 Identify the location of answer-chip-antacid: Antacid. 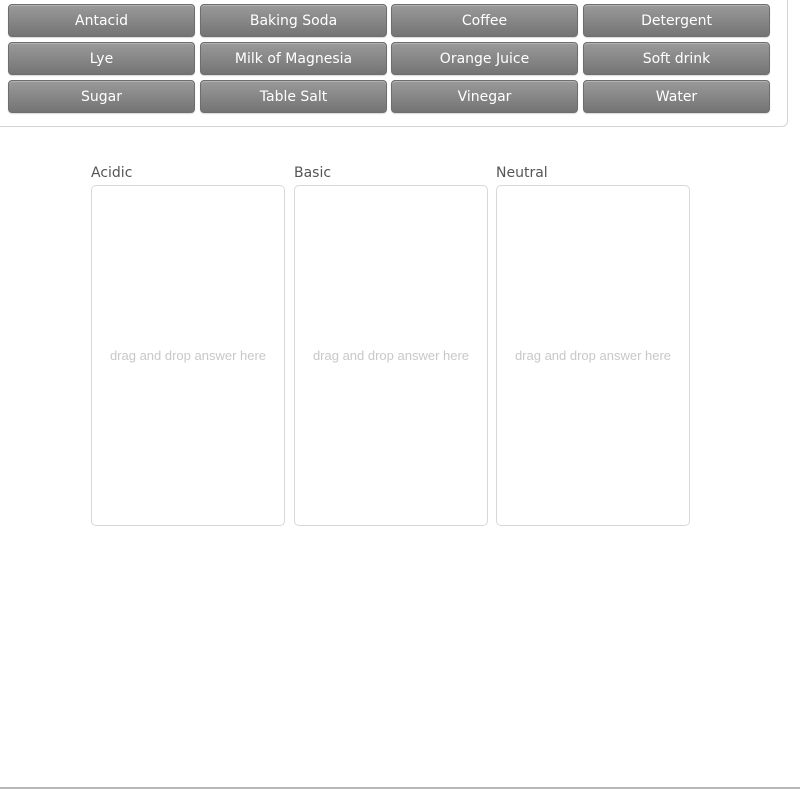
(101, 20).